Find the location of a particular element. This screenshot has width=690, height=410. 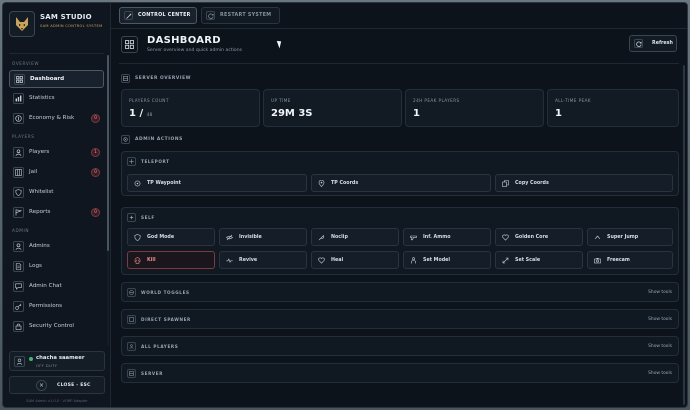

set-scale-button: Set Scale is located at coordinates (539, 260).